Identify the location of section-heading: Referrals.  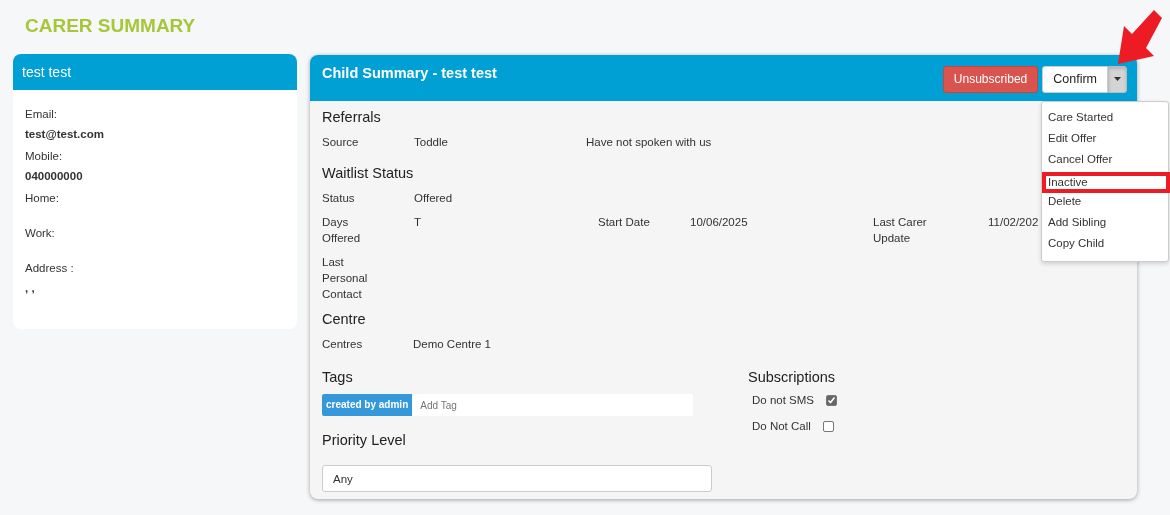
(351, 117).